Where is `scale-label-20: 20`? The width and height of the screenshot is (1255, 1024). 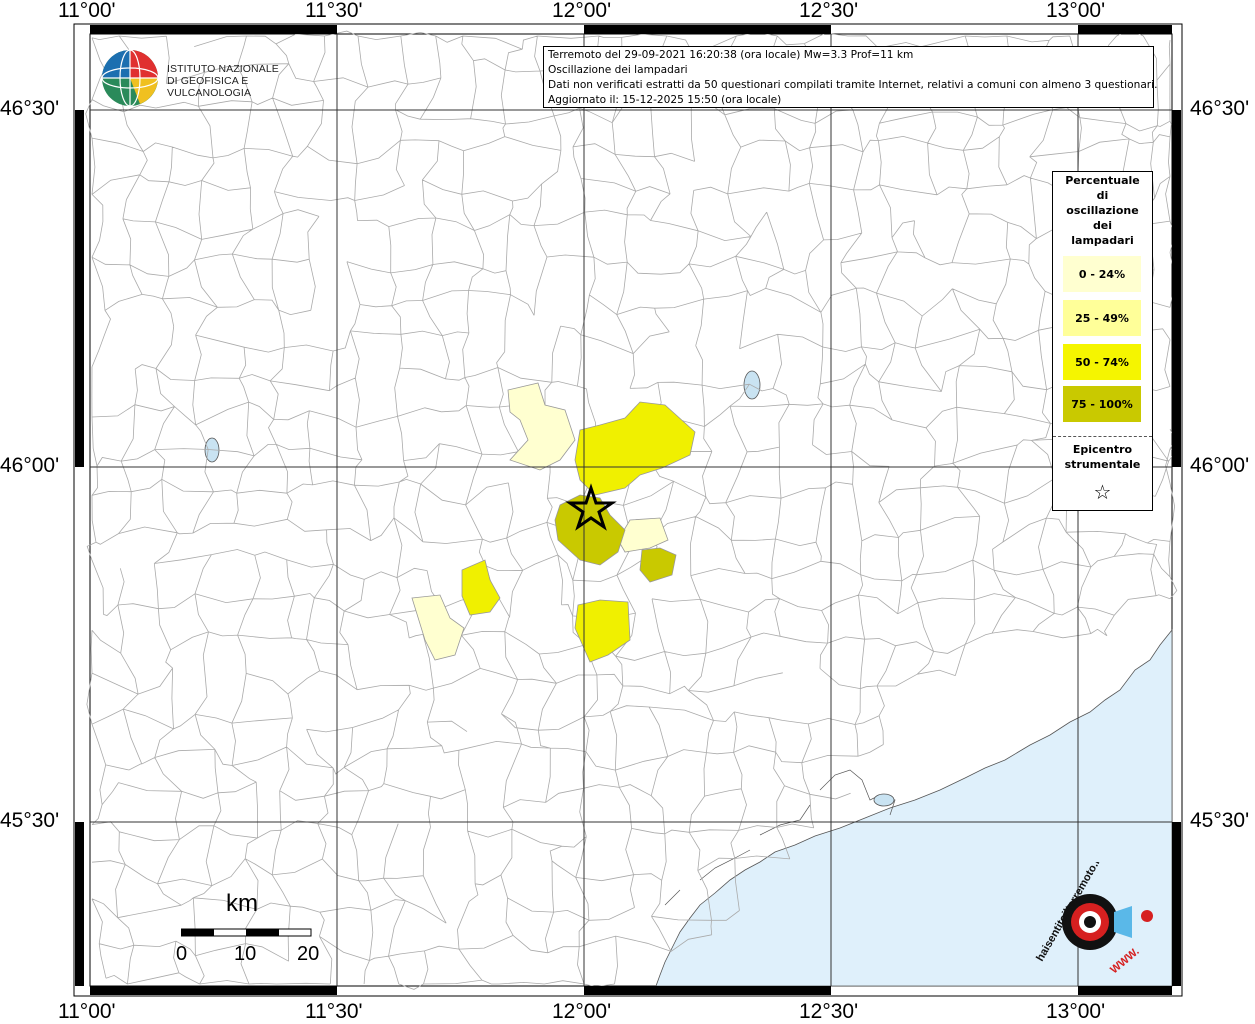
scale-label-20: 20 is located at coordinates (308, 954).